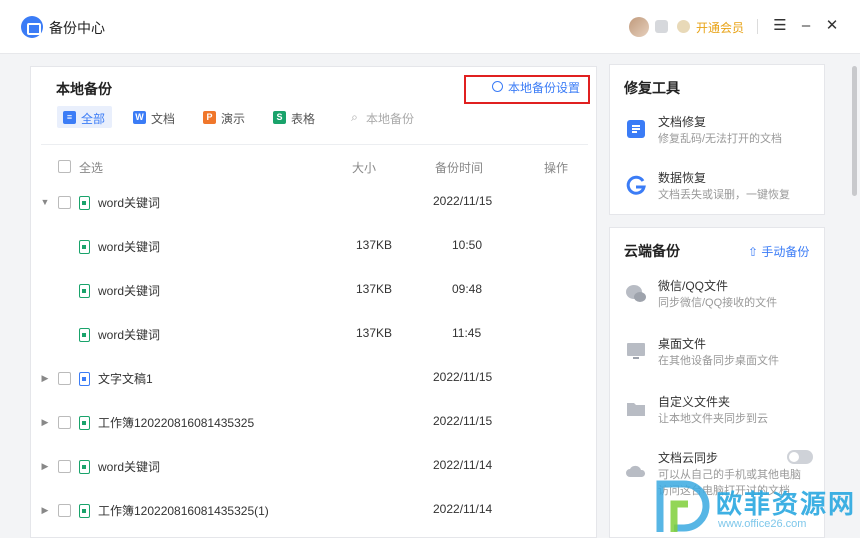  I want to click on repair-tools-title: 修复工具, so click(652, 88).